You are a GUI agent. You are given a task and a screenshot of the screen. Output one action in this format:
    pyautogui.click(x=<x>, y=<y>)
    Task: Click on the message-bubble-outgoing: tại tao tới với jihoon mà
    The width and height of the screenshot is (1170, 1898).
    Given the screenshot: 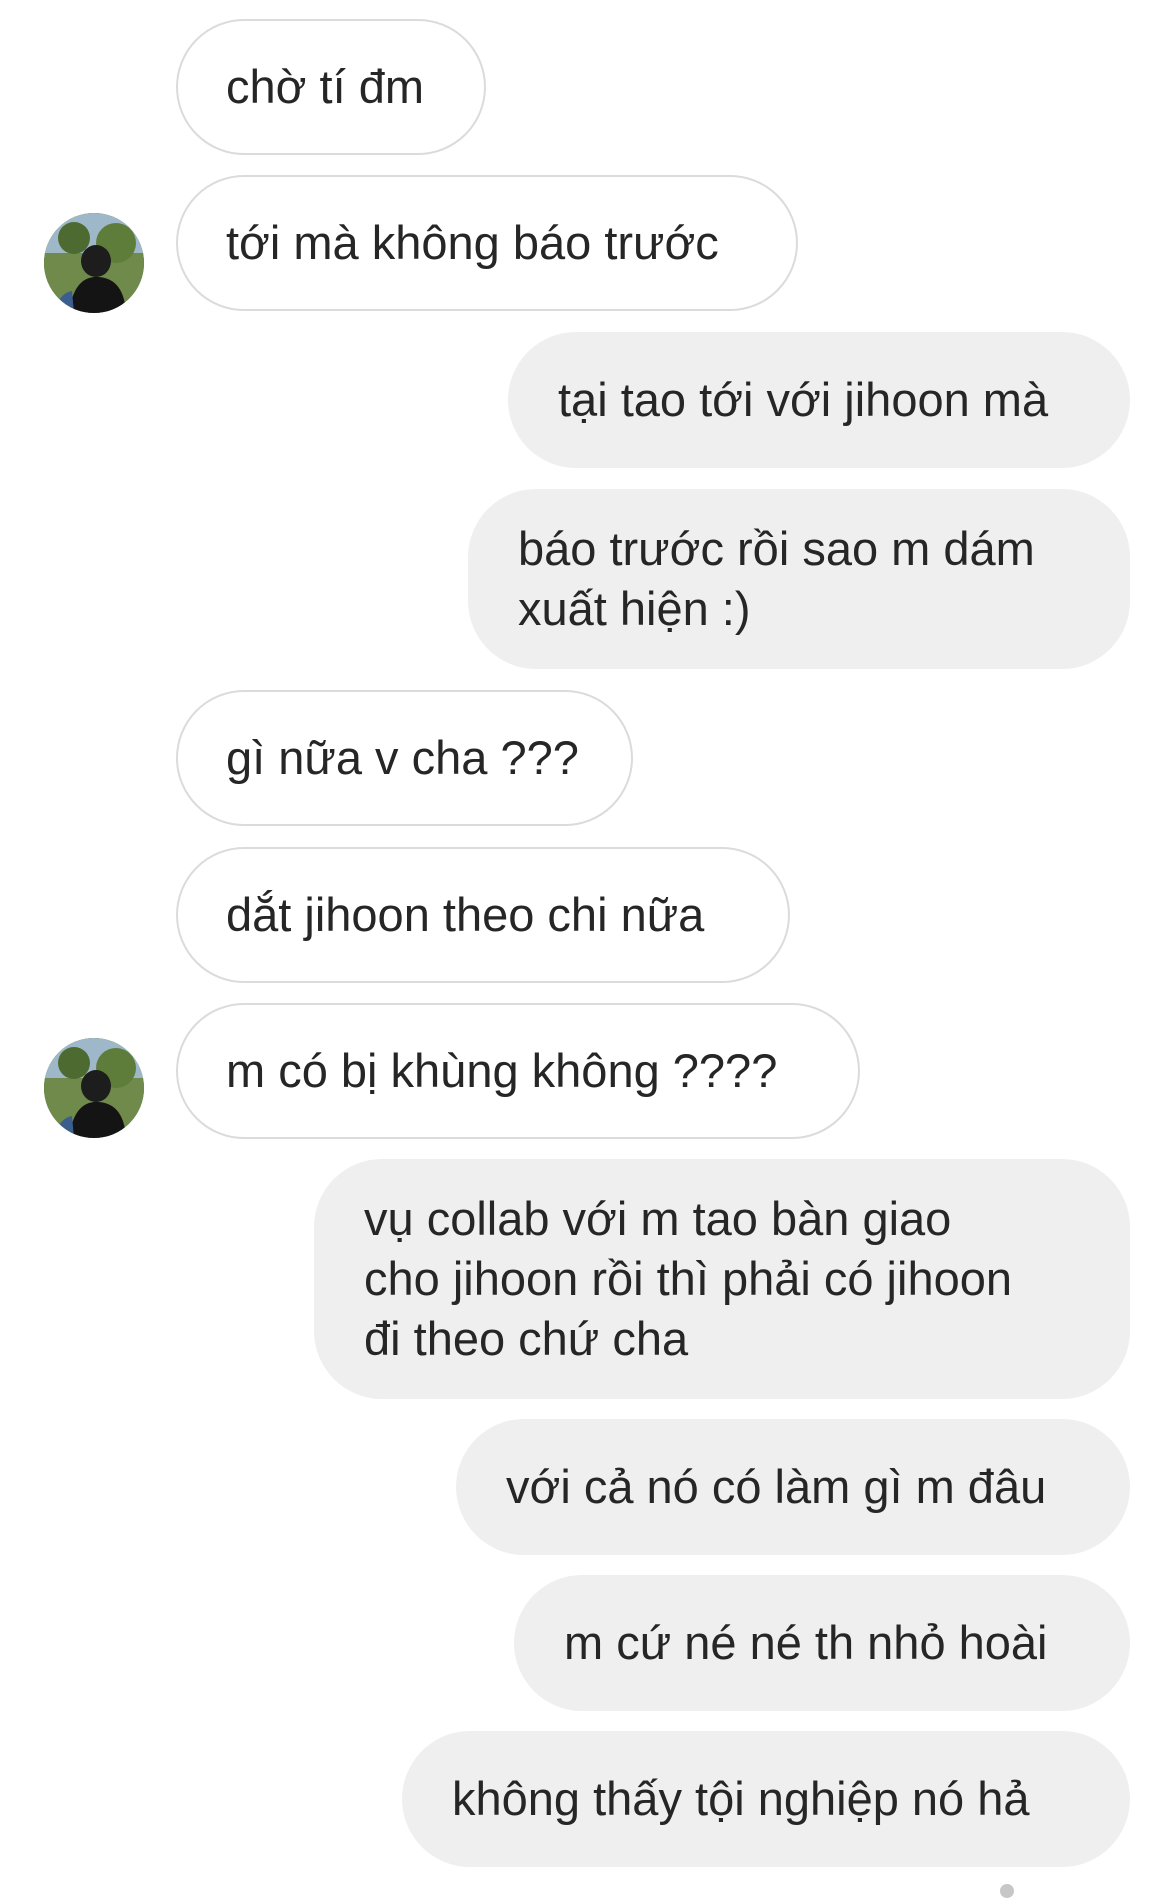 What is the action you would take?
    pyautogui.click(x=819, y=400)
    